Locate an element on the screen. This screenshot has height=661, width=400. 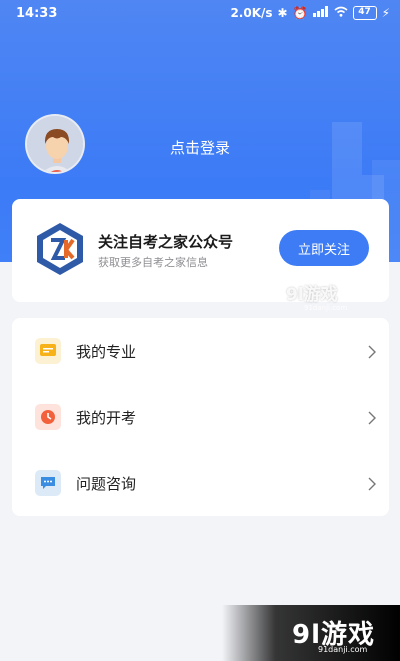
watermark-url-mid: 91danji.com is located at coordinates (326, 308).